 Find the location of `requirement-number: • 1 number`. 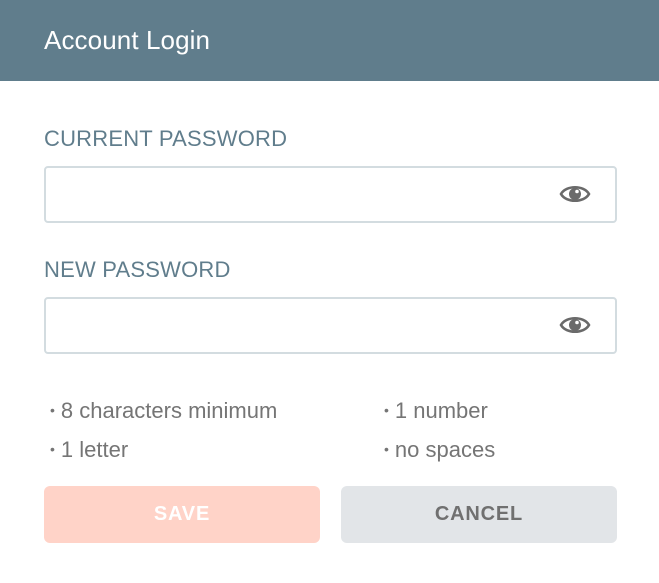

requirement-number: • 1 number is located at coordinates (436, 410).